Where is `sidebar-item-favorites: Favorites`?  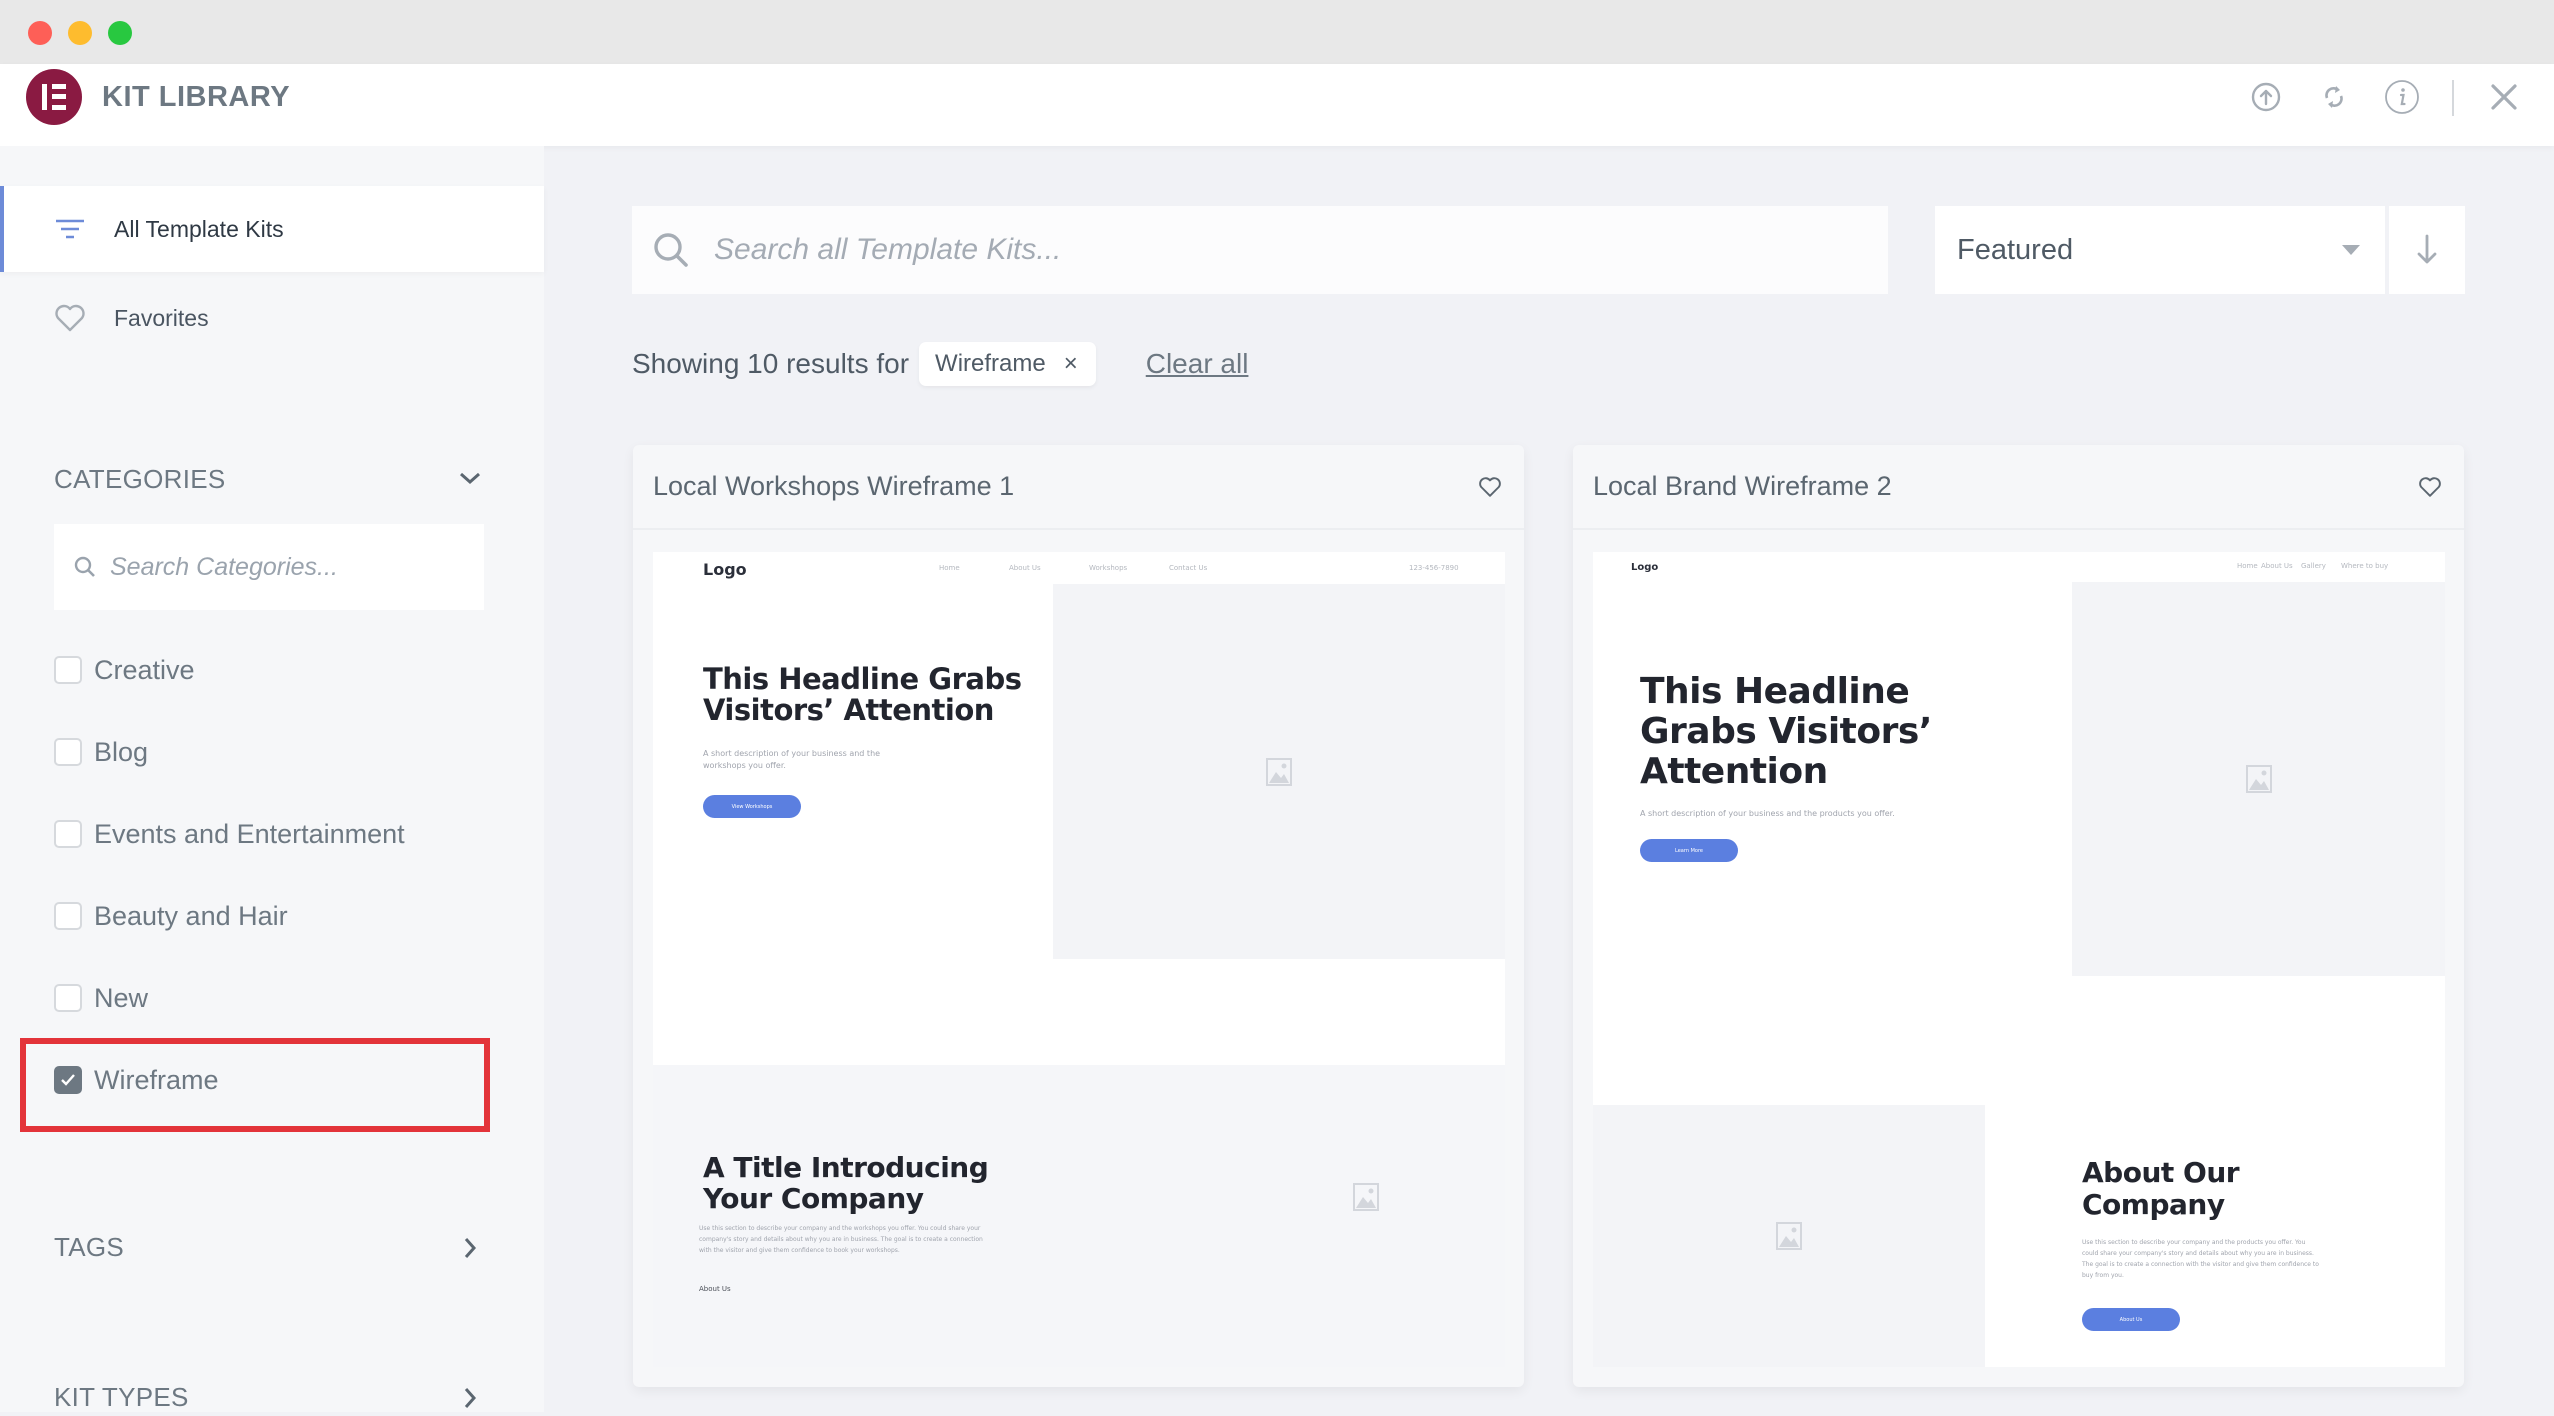 sidebar-item-favorites: Favorites is located at coordinates (272, 318).